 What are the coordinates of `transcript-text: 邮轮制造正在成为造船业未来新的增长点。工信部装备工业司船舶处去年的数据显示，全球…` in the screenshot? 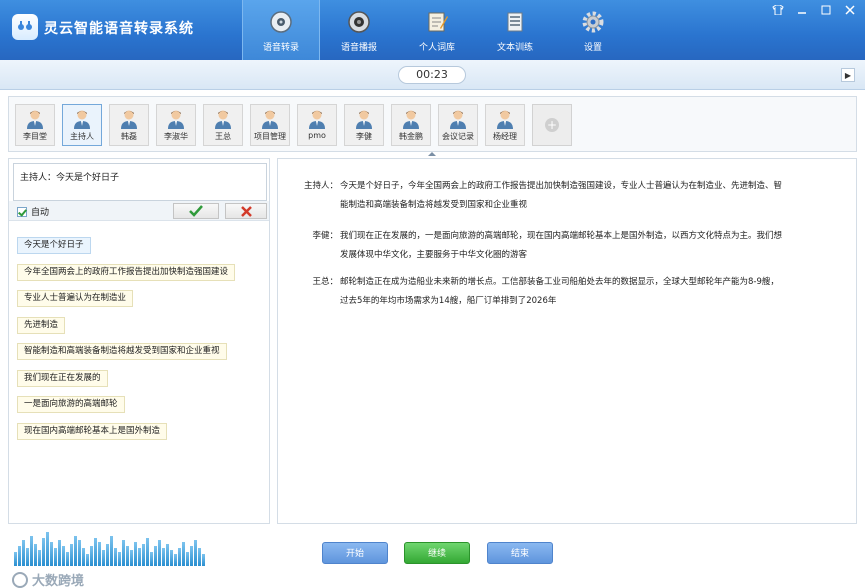 It's located at (591, 292).